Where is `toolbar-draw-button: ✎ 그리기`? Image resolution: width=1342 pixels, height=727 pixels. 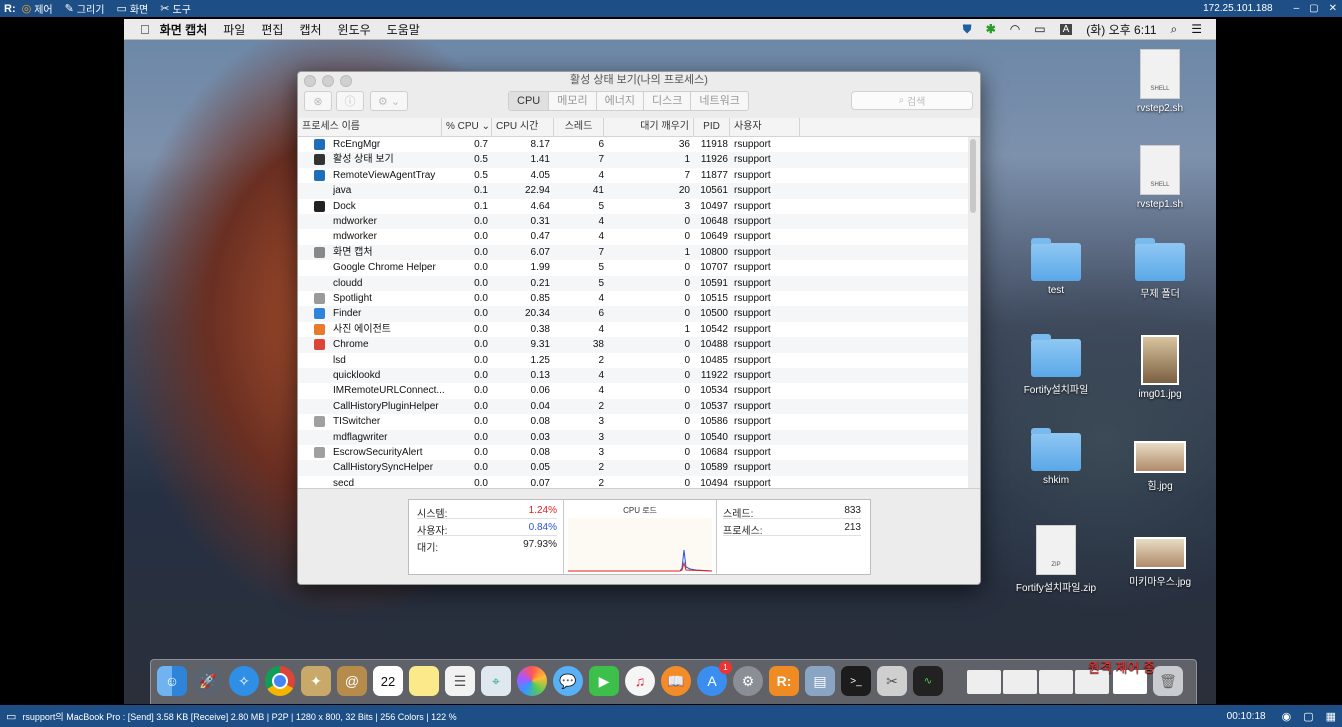
toolbar-draw-button: ✎ 그리기 is located at coordinates (85, 8).